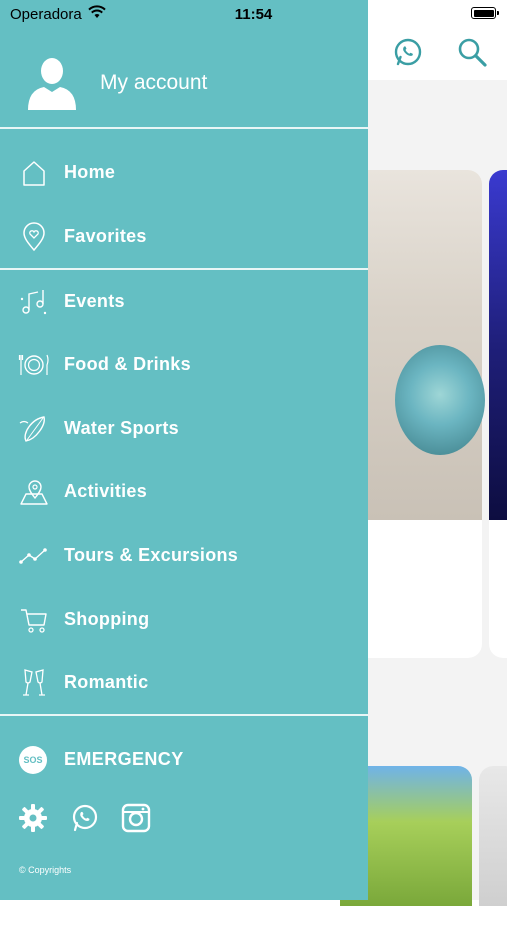 The width and height of the screenshot is (507, 926). I want to click on menu-item-shopping: Shopping, so click(184, 620).